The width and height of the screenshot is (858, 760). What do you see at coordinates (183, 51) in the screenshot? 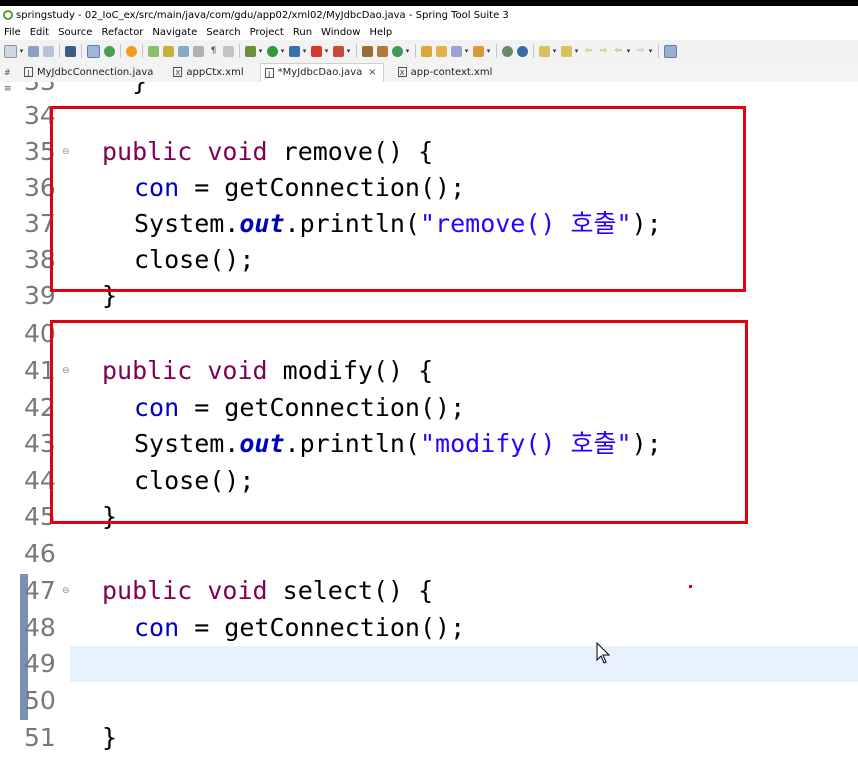
I see `toggle-icon` at bounding box center [183, 51].